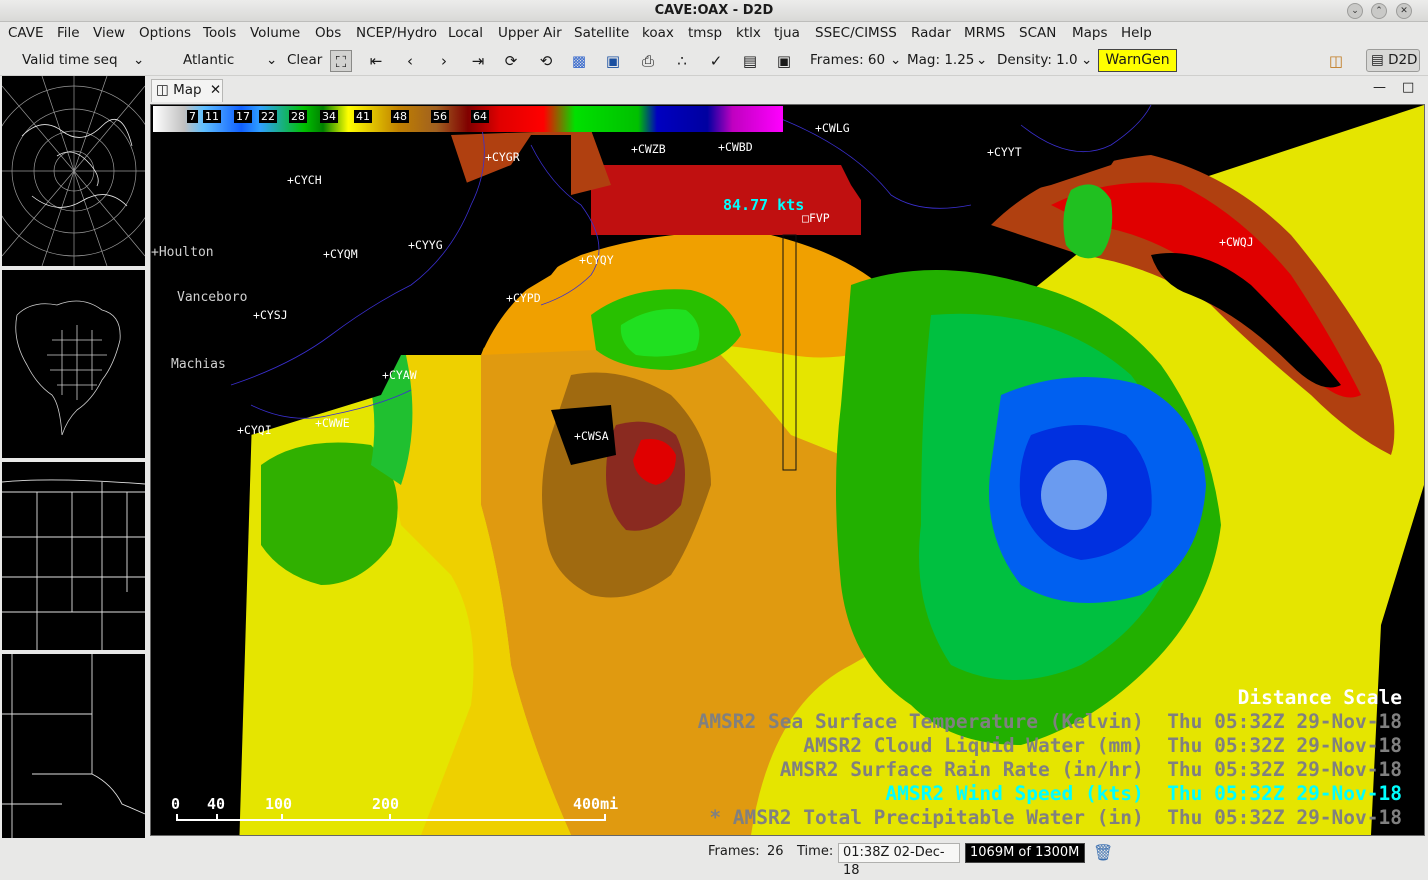 This screenshot has height=880, width=1428. What do you see at coordinates (182, 252) in the screenshot?
I see `town-label: +Houlton` at bounding box center [182, 252].